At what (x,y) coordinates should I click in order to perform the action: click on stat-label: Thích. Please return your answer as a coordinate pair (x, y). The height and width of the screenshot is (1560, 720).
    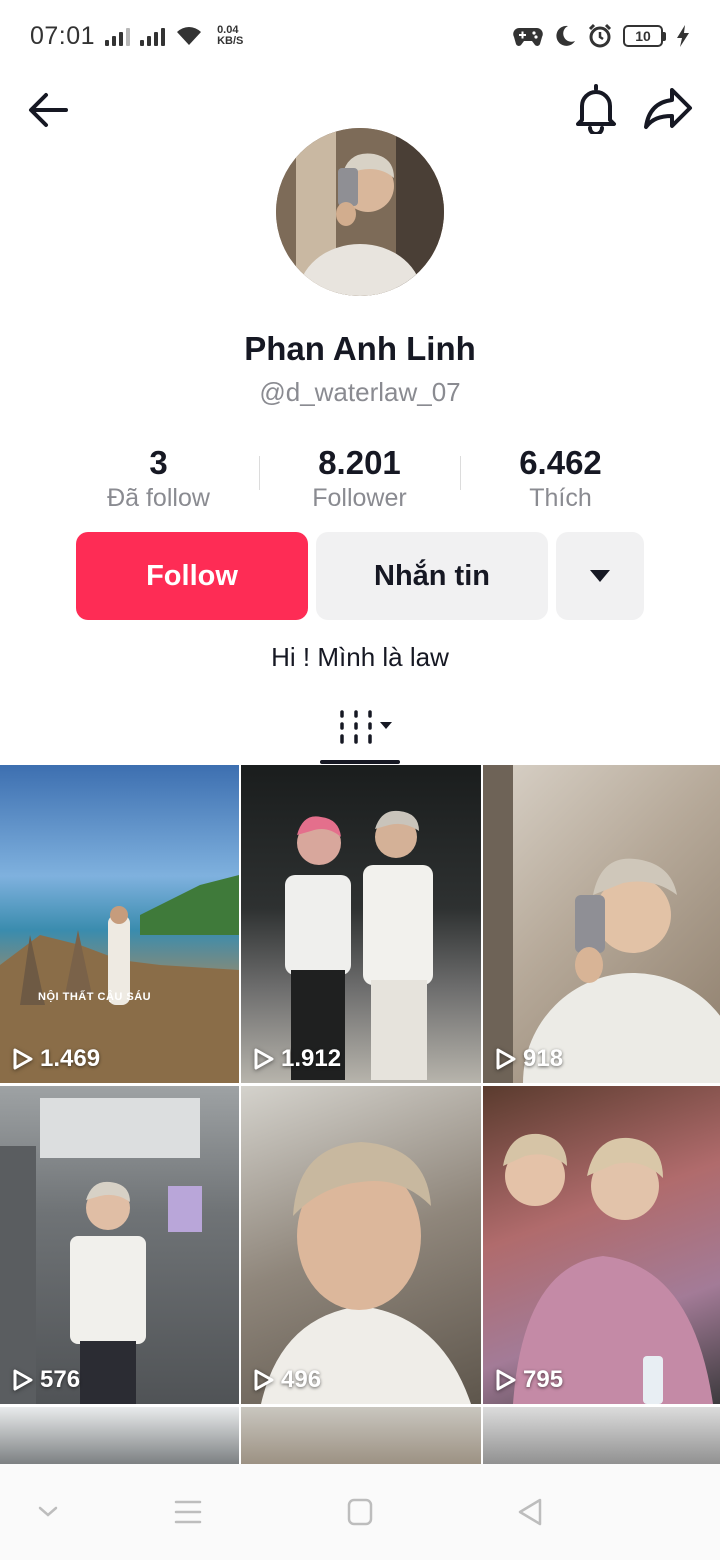
    Looking at the image, I should click on (560, 498).